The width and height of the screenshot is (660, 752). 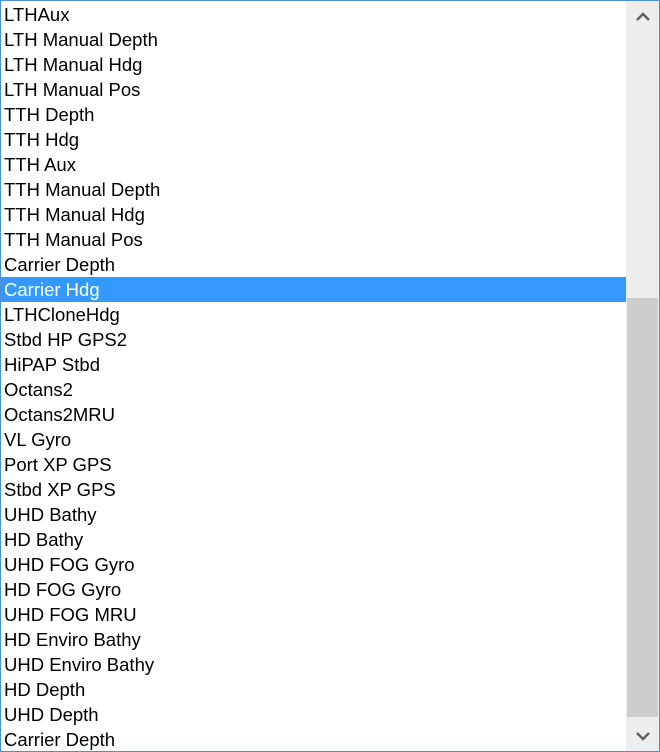 I want to click on list-item: Octans2, so click(x=313, y=389).